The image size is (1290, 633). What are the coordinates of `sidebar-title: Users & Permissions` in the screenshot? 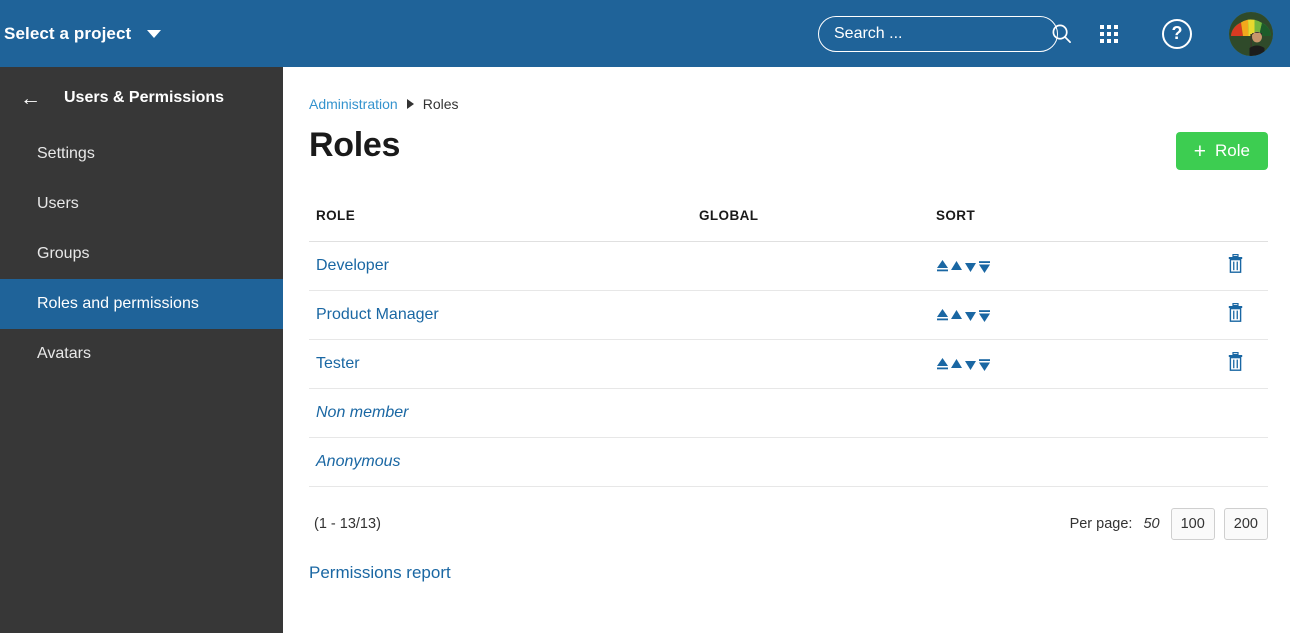 It's located at (144, 97).